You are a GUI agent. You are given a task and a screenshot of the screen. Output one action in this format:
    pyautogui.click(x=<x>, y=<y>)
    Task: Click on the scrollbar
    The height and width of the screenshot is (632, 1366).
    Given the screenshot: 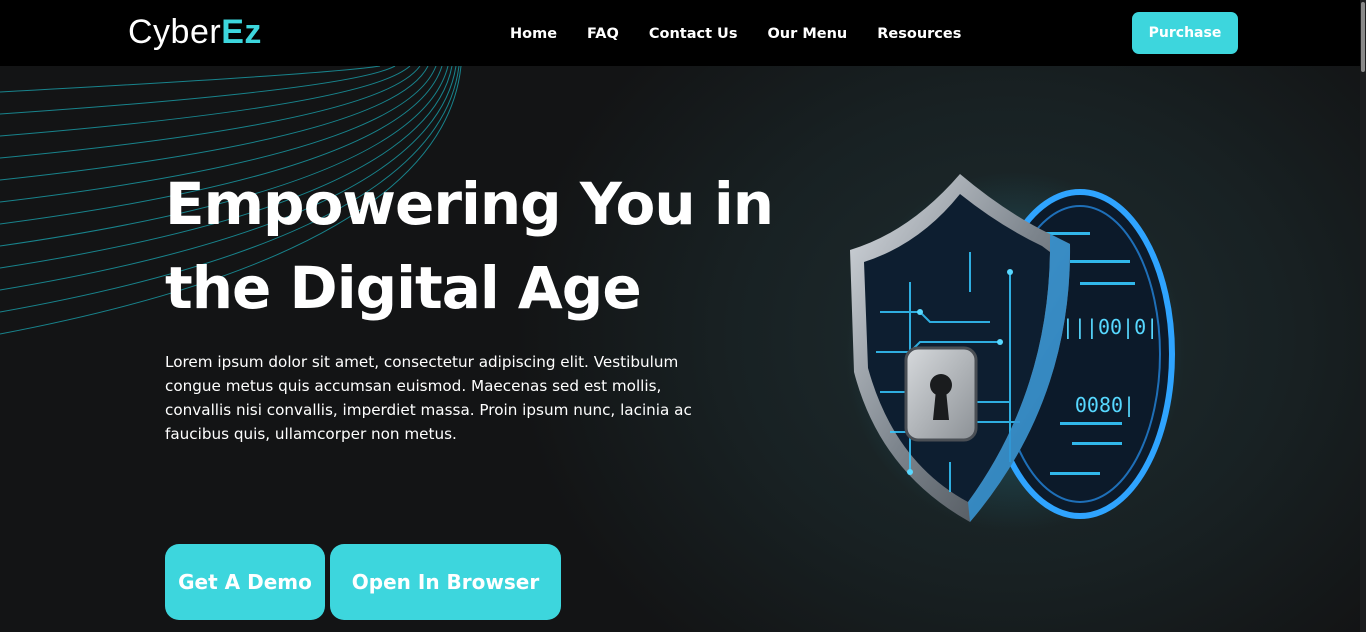 What is the action you would take?
    pyautogui.click(x=1363, y=316)
    